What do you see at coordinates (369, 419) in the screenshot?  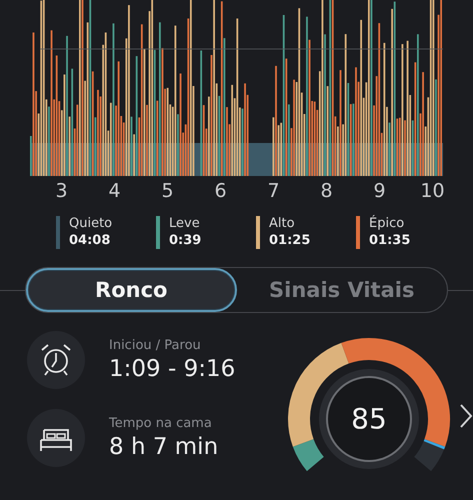 I see `score-value: 85` at bounding box center [369, 419].